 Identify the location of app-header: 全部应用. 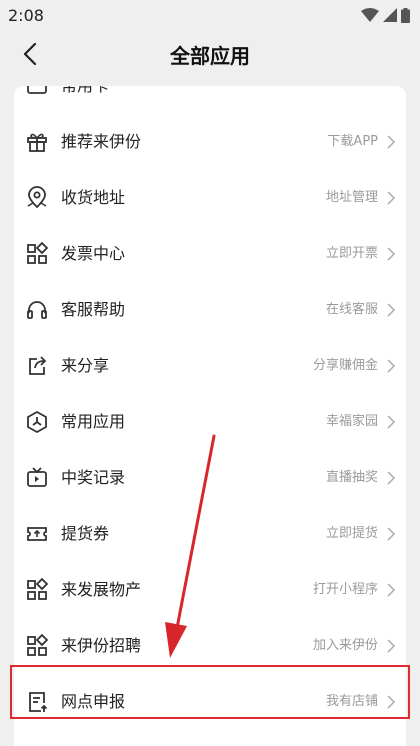
(210, 53).